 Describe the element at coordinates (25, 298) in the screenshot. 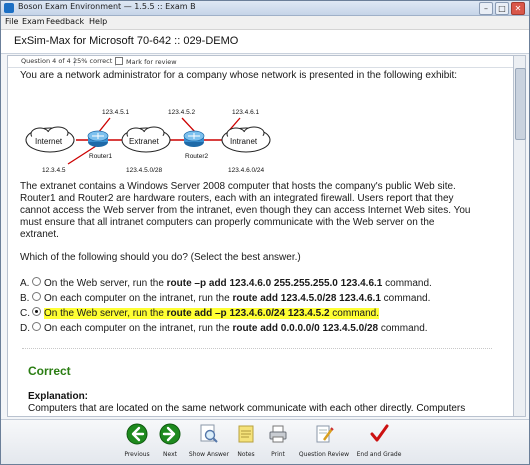

I see `answer-letter: B.` at that location.